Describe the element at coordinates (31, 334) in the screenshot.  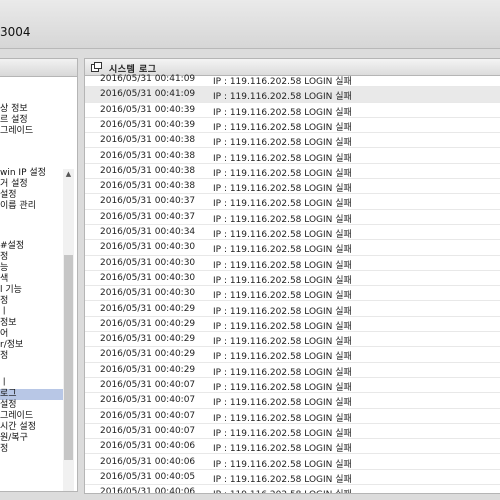
I see `menu-item: 어` at that location.